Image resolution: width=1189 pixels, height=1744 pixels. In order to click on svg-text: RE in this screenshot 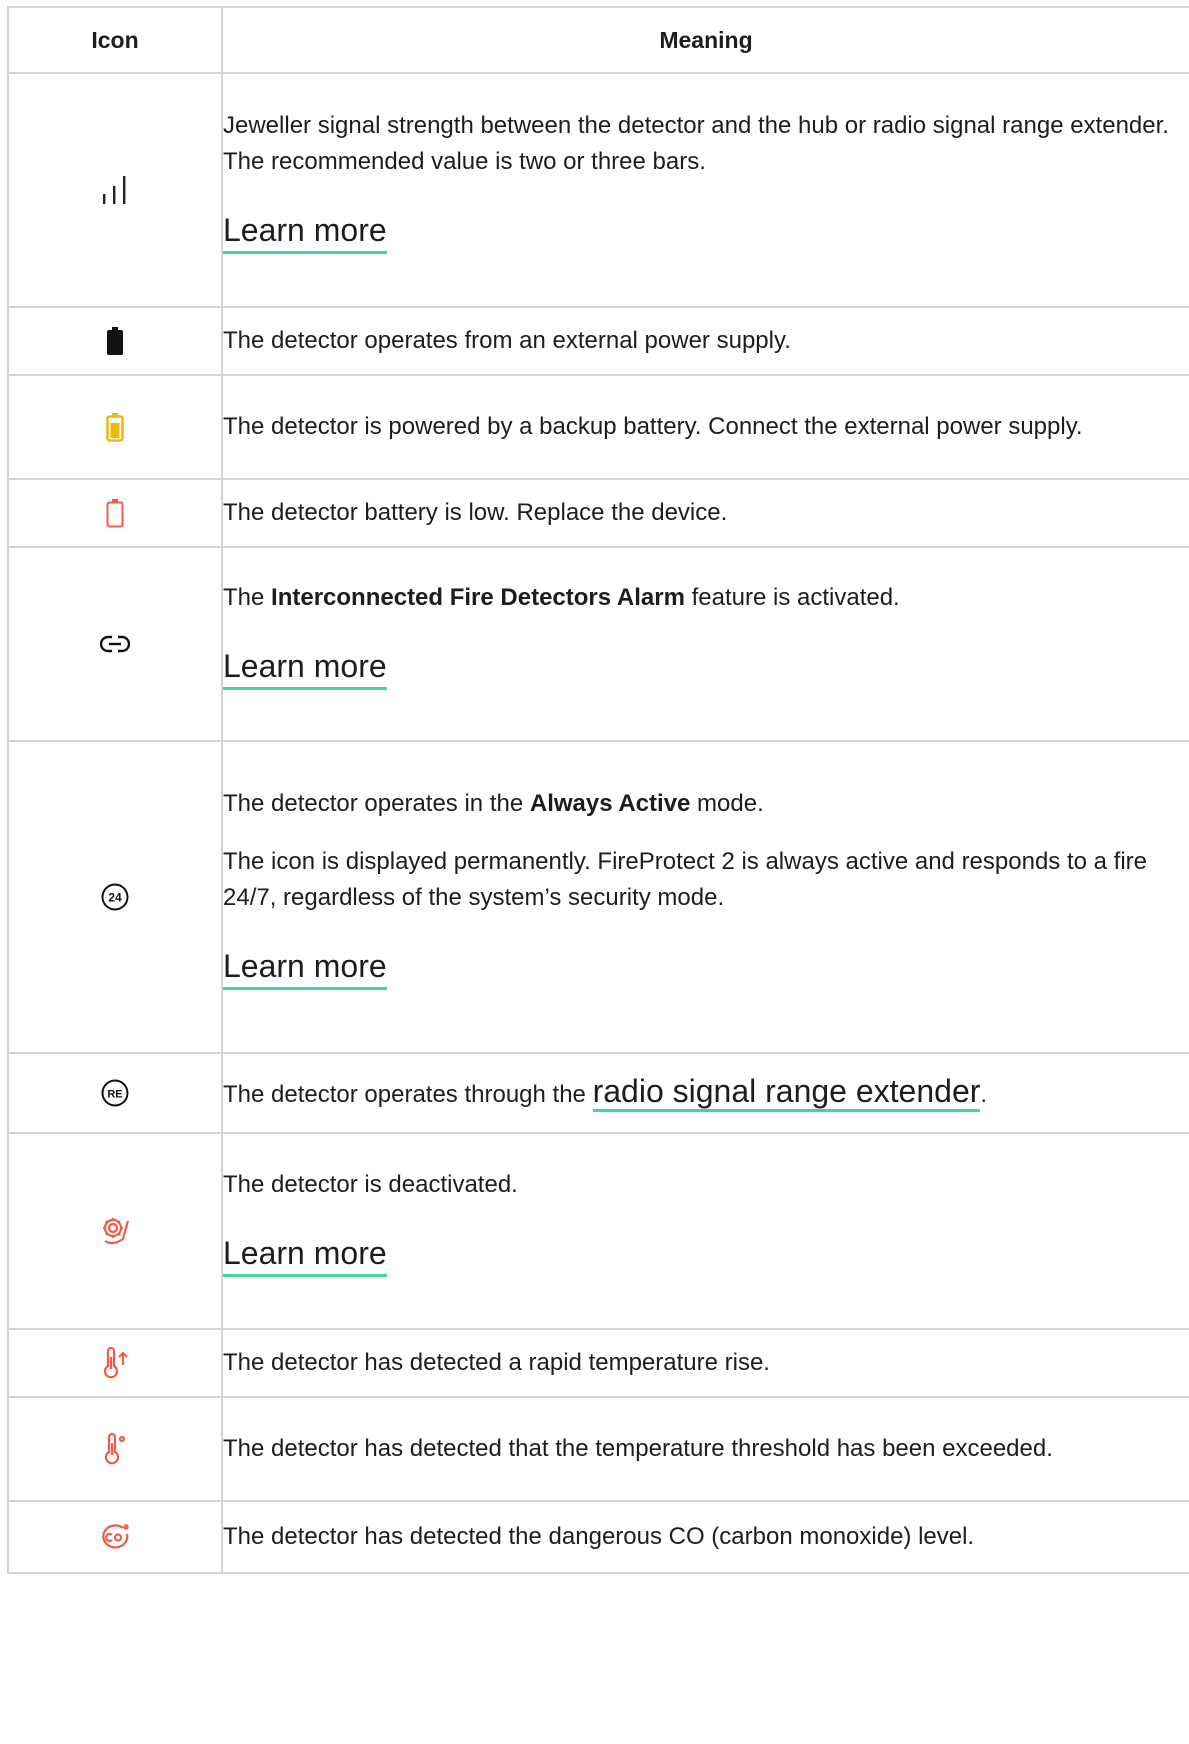, I will do `click(114, 1095)`.